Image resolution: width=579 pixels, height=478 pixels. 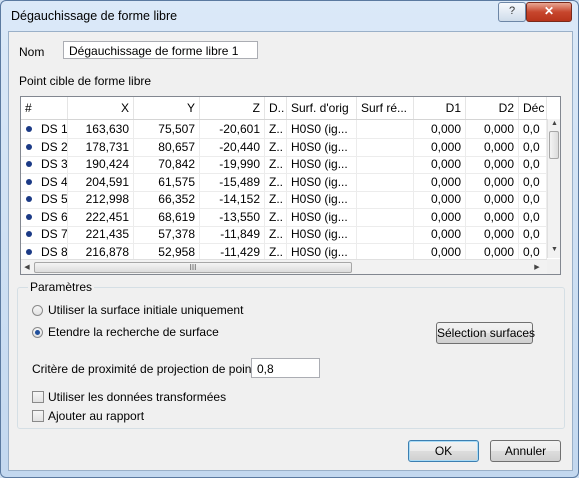 What do you see at coordinates (167, 234) in the screenshot?
I see `cell-y: 57,378` at bounding box center [167, 234].